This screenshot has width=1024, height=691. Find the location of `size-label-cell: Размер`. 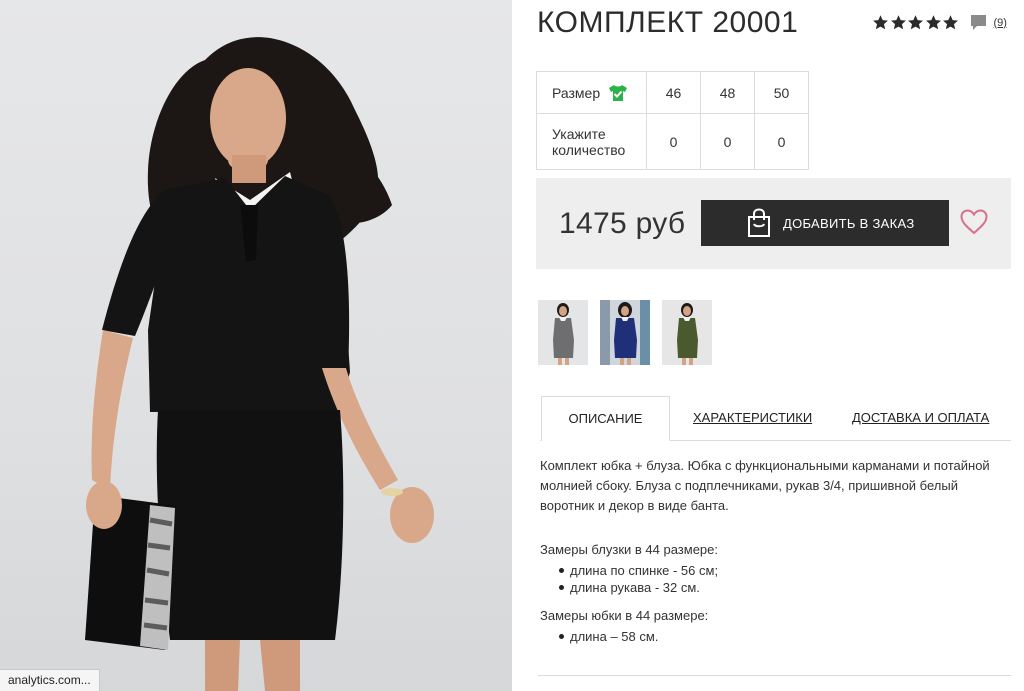

size-label-cell: Размер is located at coordinates (591, 92).